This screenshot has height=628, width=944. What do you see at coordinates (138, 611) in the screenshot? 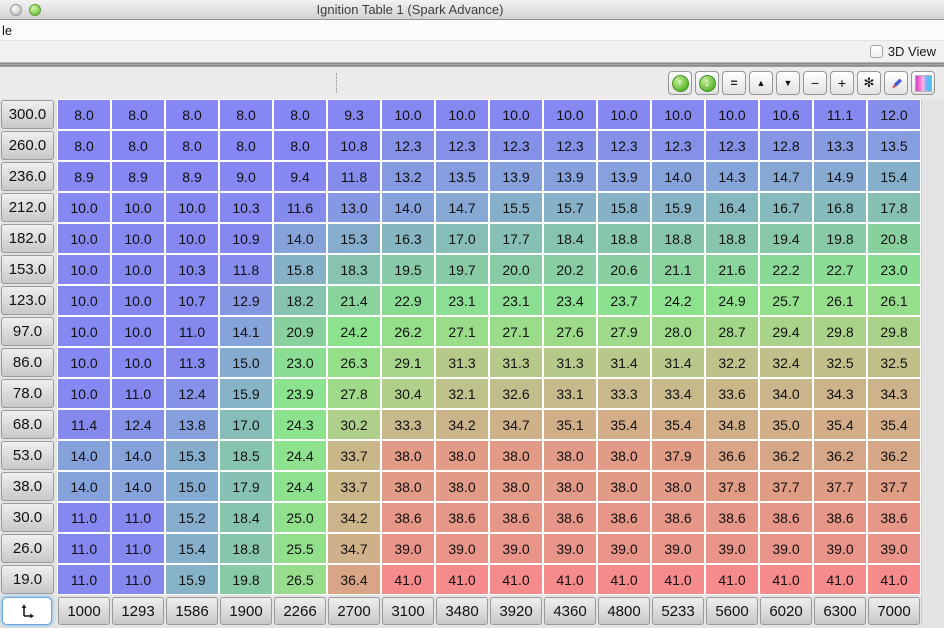
I see `x-axis-cell: 1293` at bounding box center [138, 611].